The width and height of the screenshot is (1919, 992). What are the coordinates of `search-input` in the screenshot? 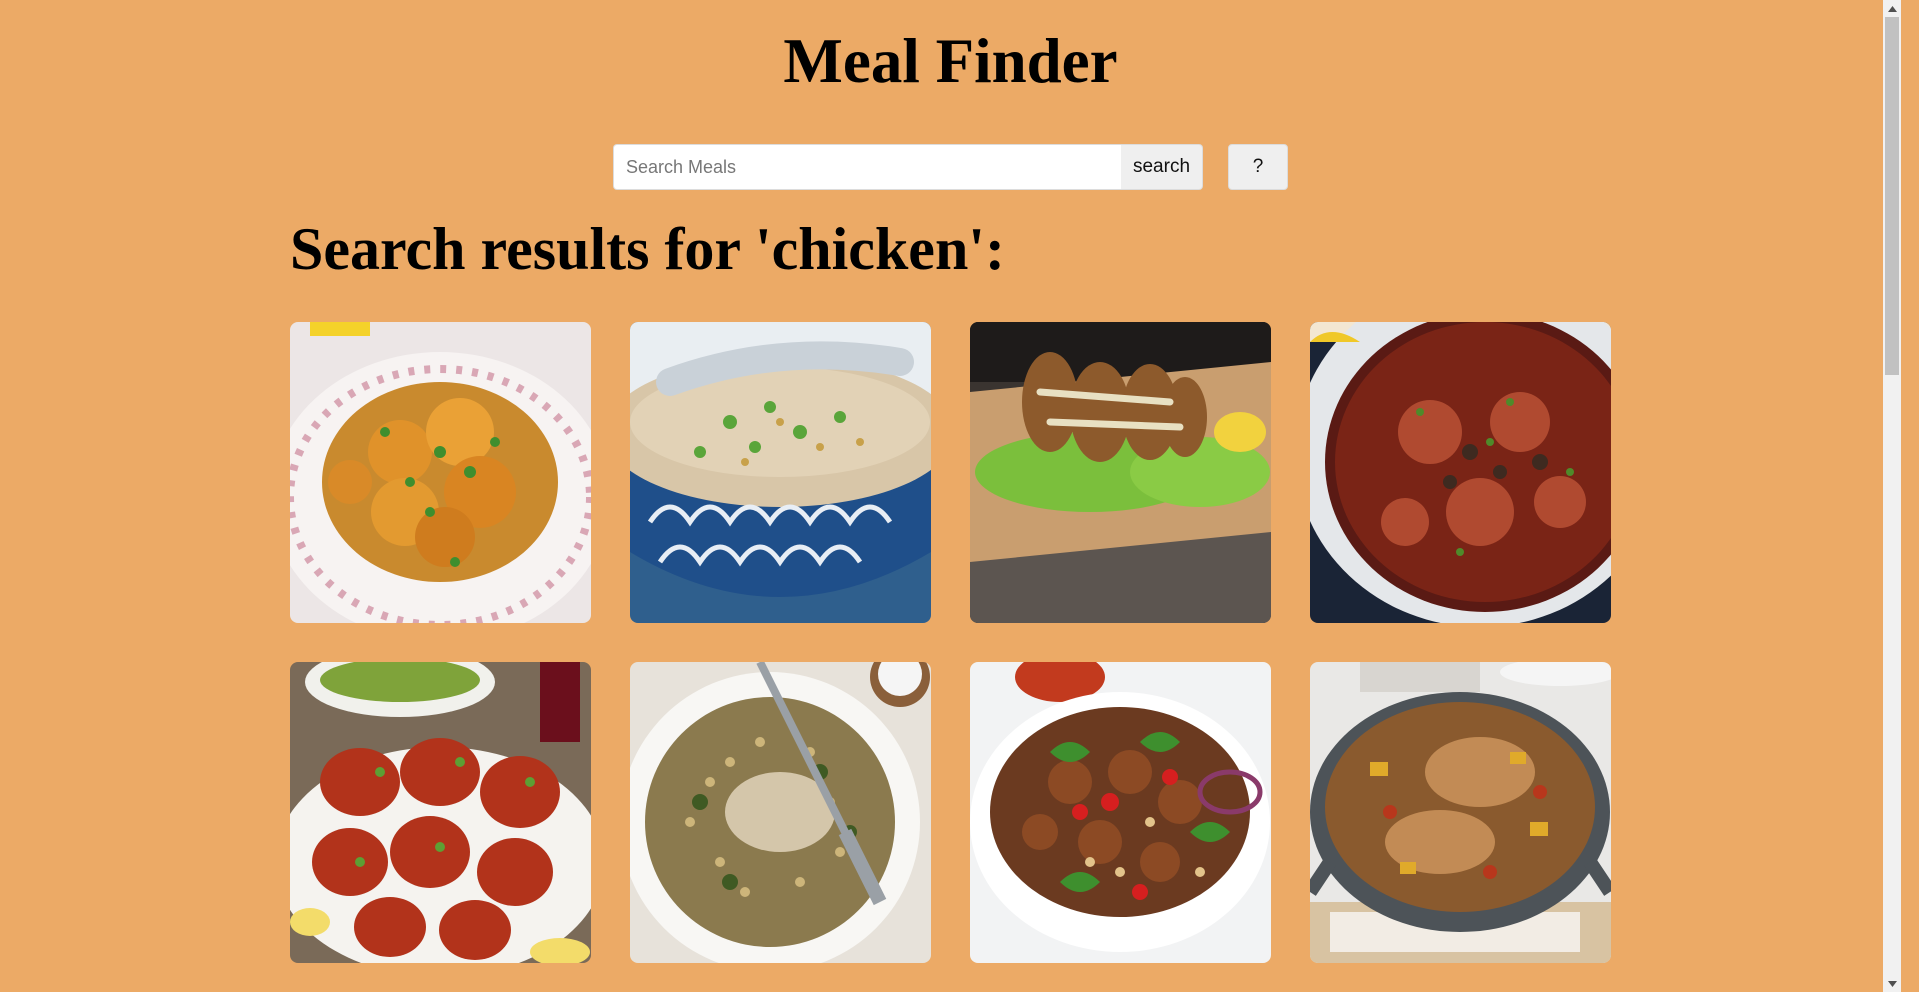 It's located at (867, 167).